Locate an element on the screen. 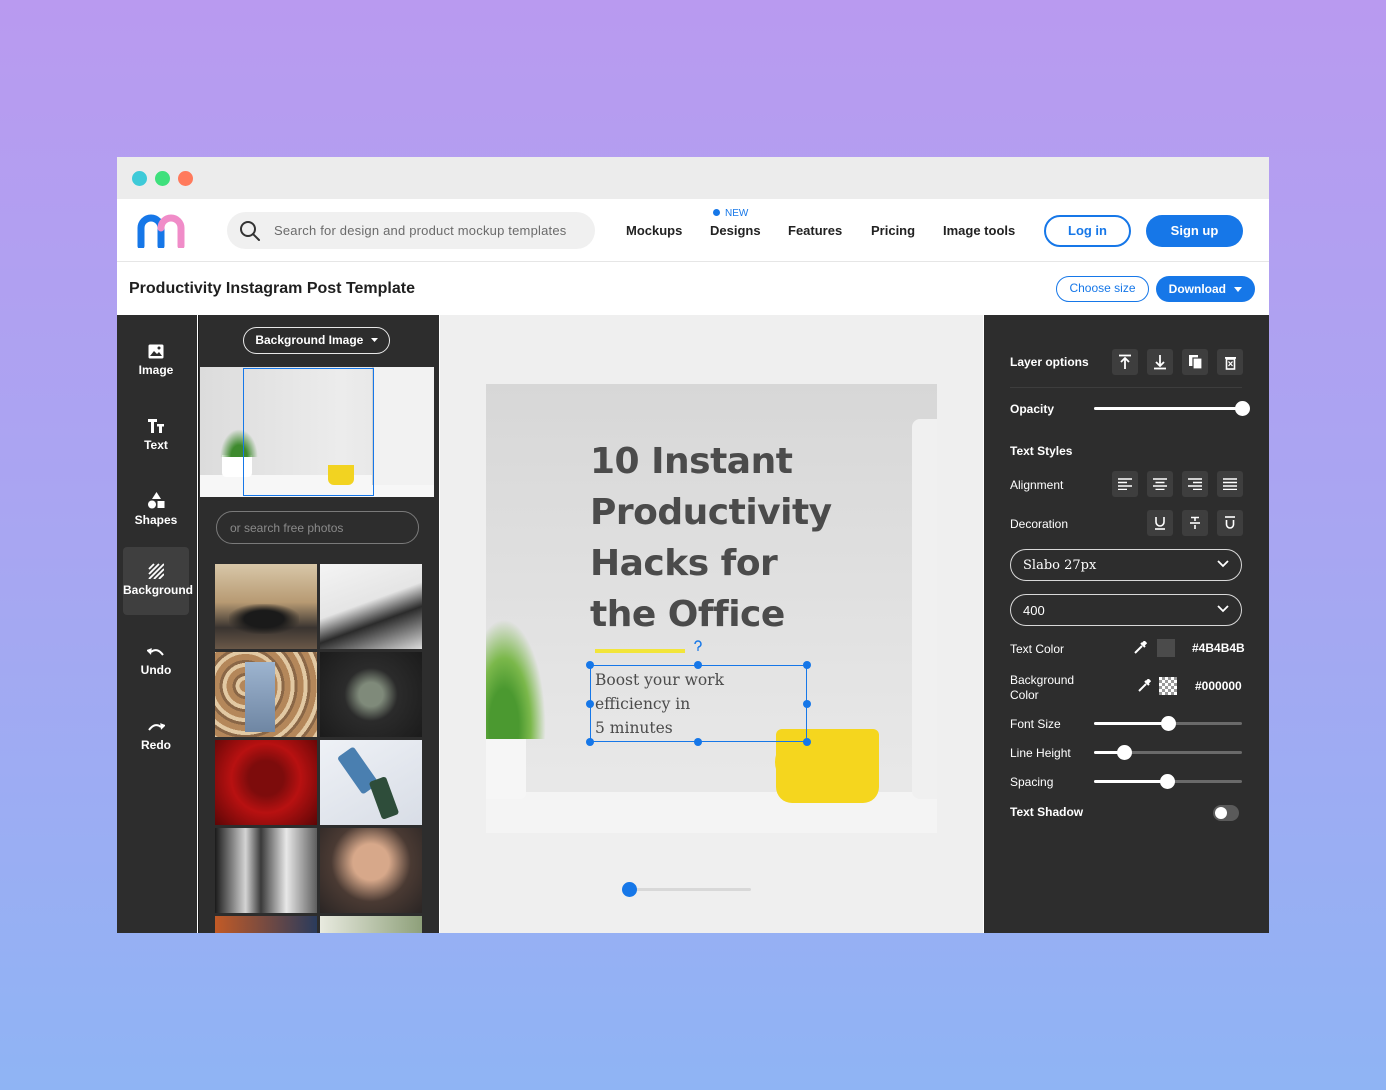  photo-thumb-snow is located at coordinates (371, 606).